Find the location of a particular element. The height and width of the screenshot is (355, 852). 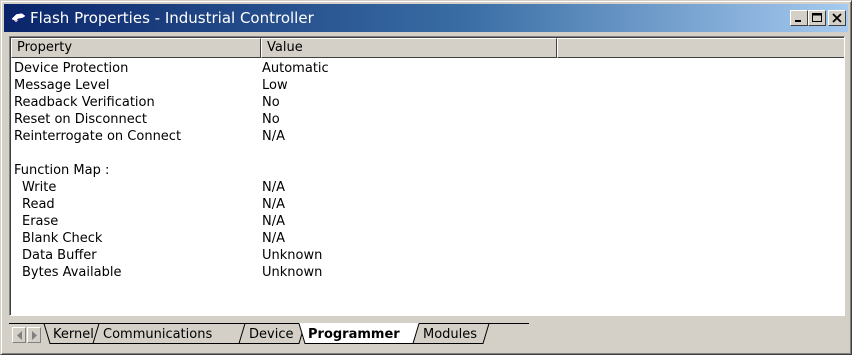

table-row: Data Buffer Unknown is located at coordinates (427, 255).